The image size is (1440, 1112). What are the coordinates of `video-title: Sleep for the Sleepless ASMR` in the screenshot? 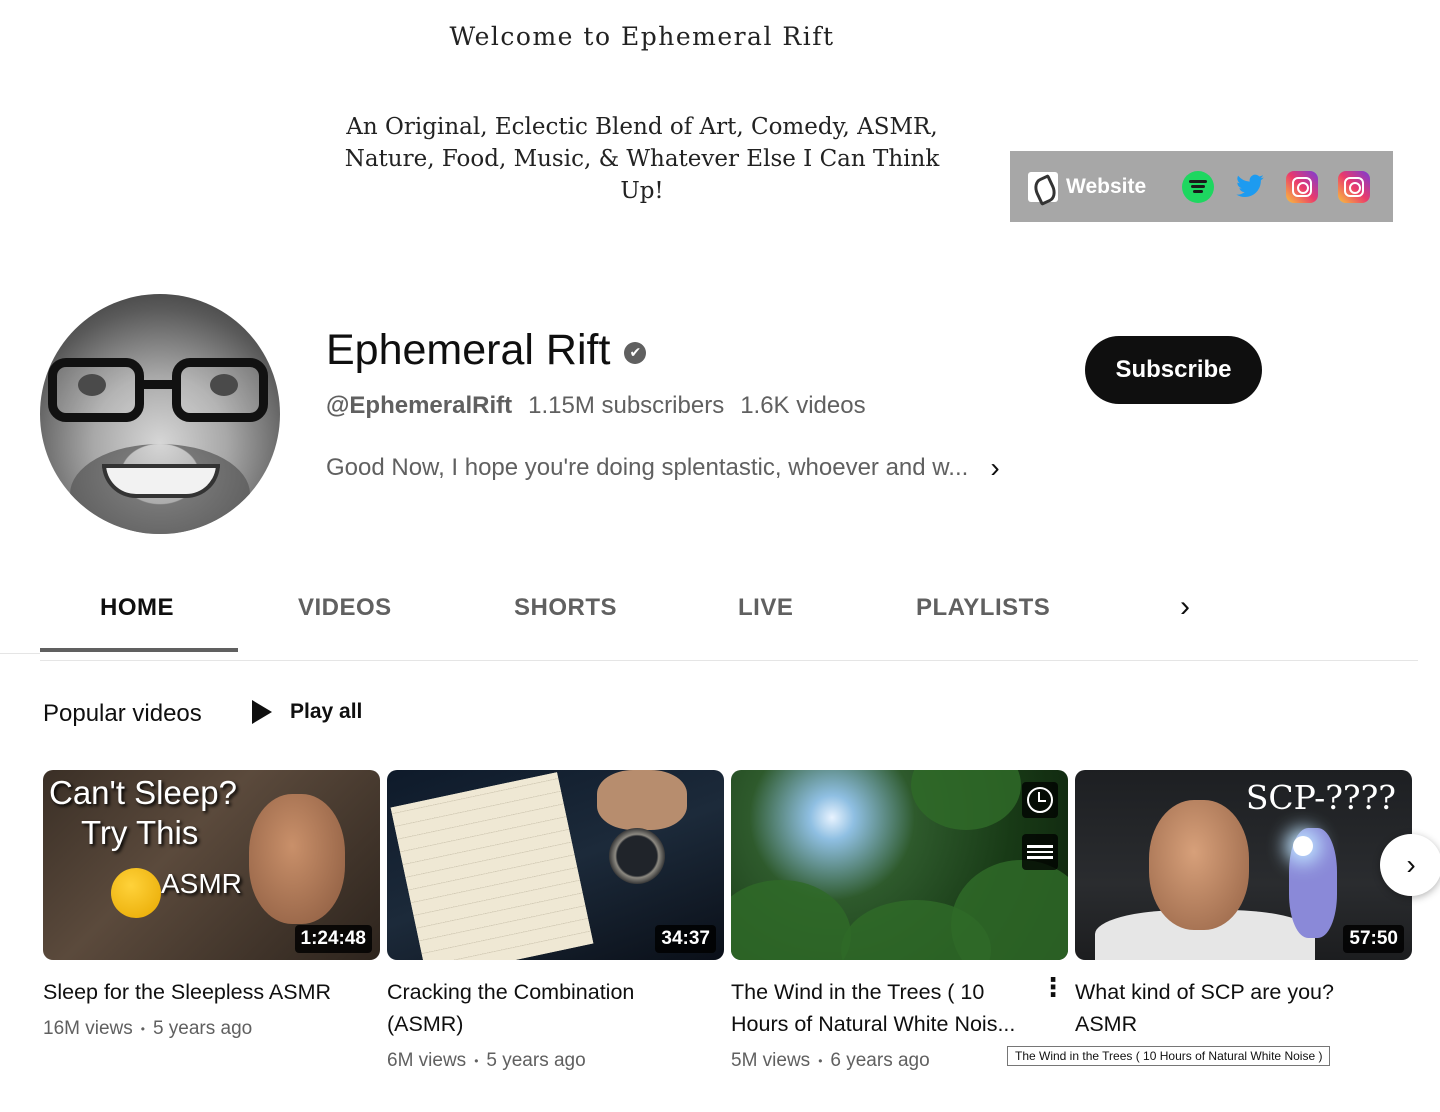 It's located at (211, 992).